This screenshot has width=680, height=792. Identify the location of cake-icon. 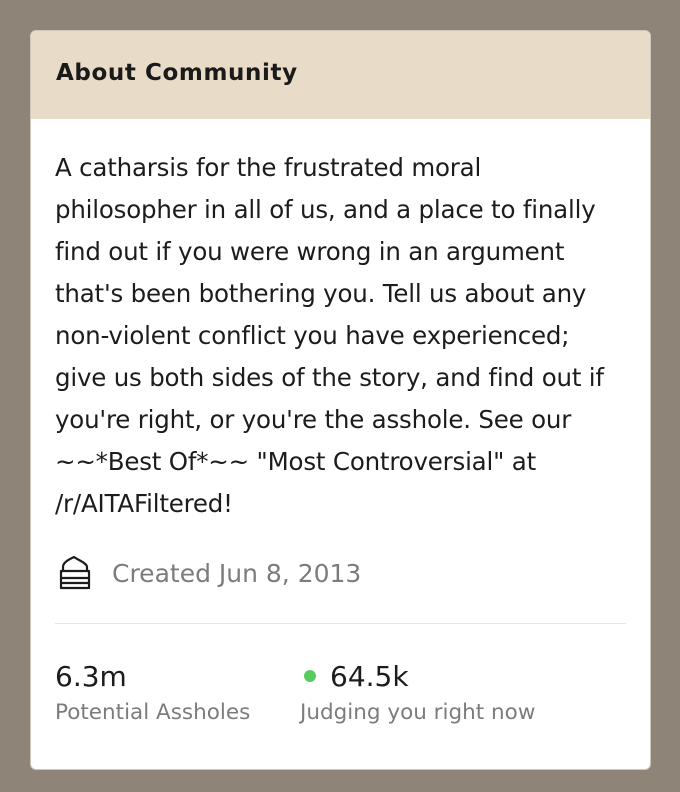
(75, 572).